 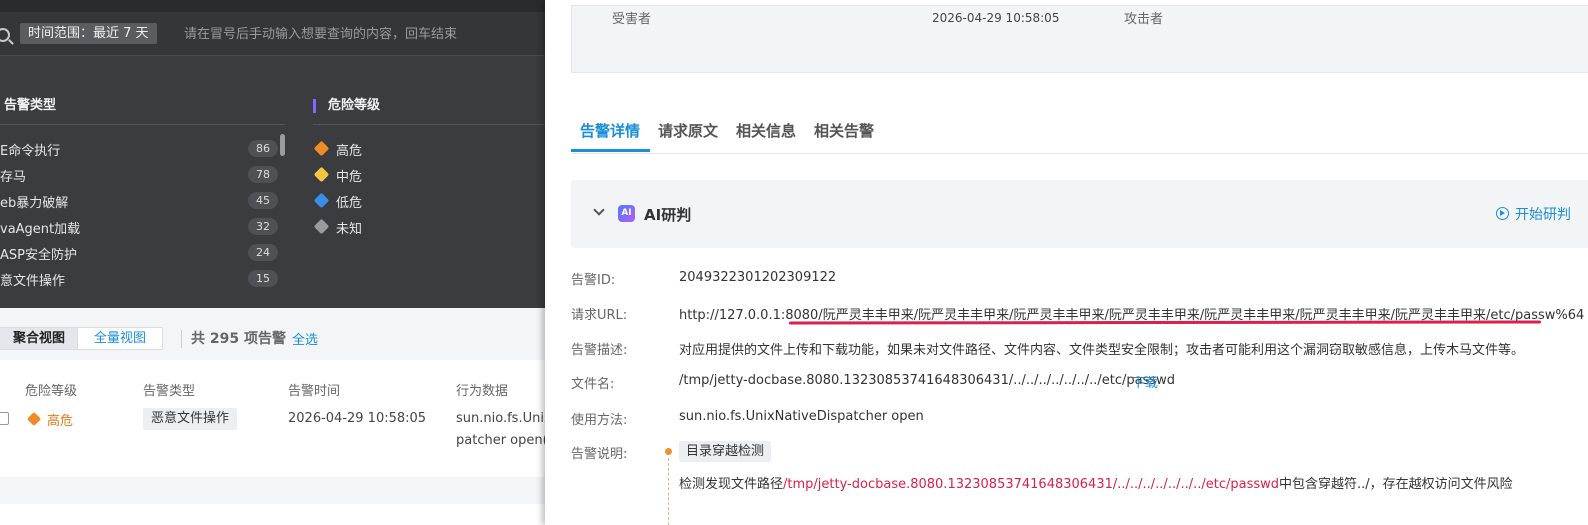 I want to click on search-bar: 时间范围：最近 7 天, so click(x=274, y=34).